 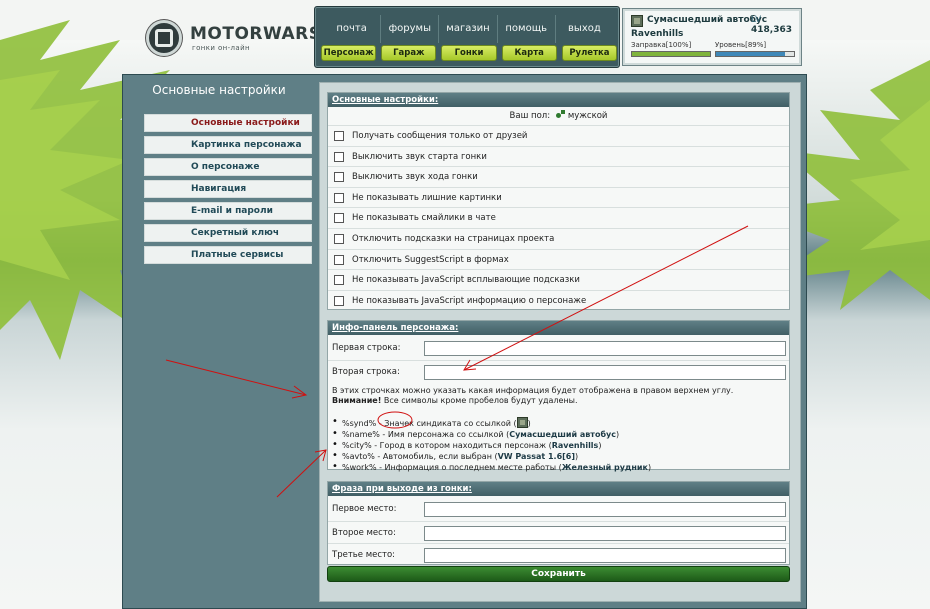 What do you see at coordinates (366, 372) in the screenshot?
I see `info-line2-label: Вторая строка:` at bounding box center [366, 372].